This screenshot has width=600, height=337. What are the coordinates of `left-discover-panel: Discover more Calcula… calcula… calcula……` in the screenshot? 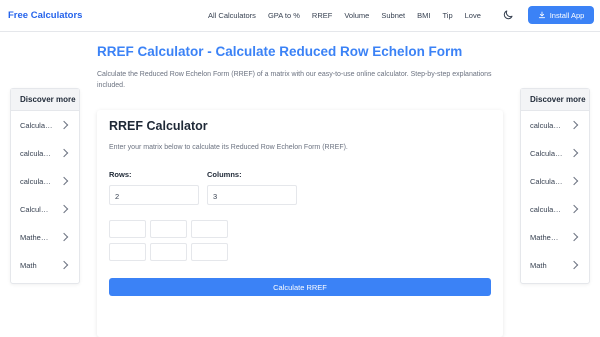 It's located at (45, 186).